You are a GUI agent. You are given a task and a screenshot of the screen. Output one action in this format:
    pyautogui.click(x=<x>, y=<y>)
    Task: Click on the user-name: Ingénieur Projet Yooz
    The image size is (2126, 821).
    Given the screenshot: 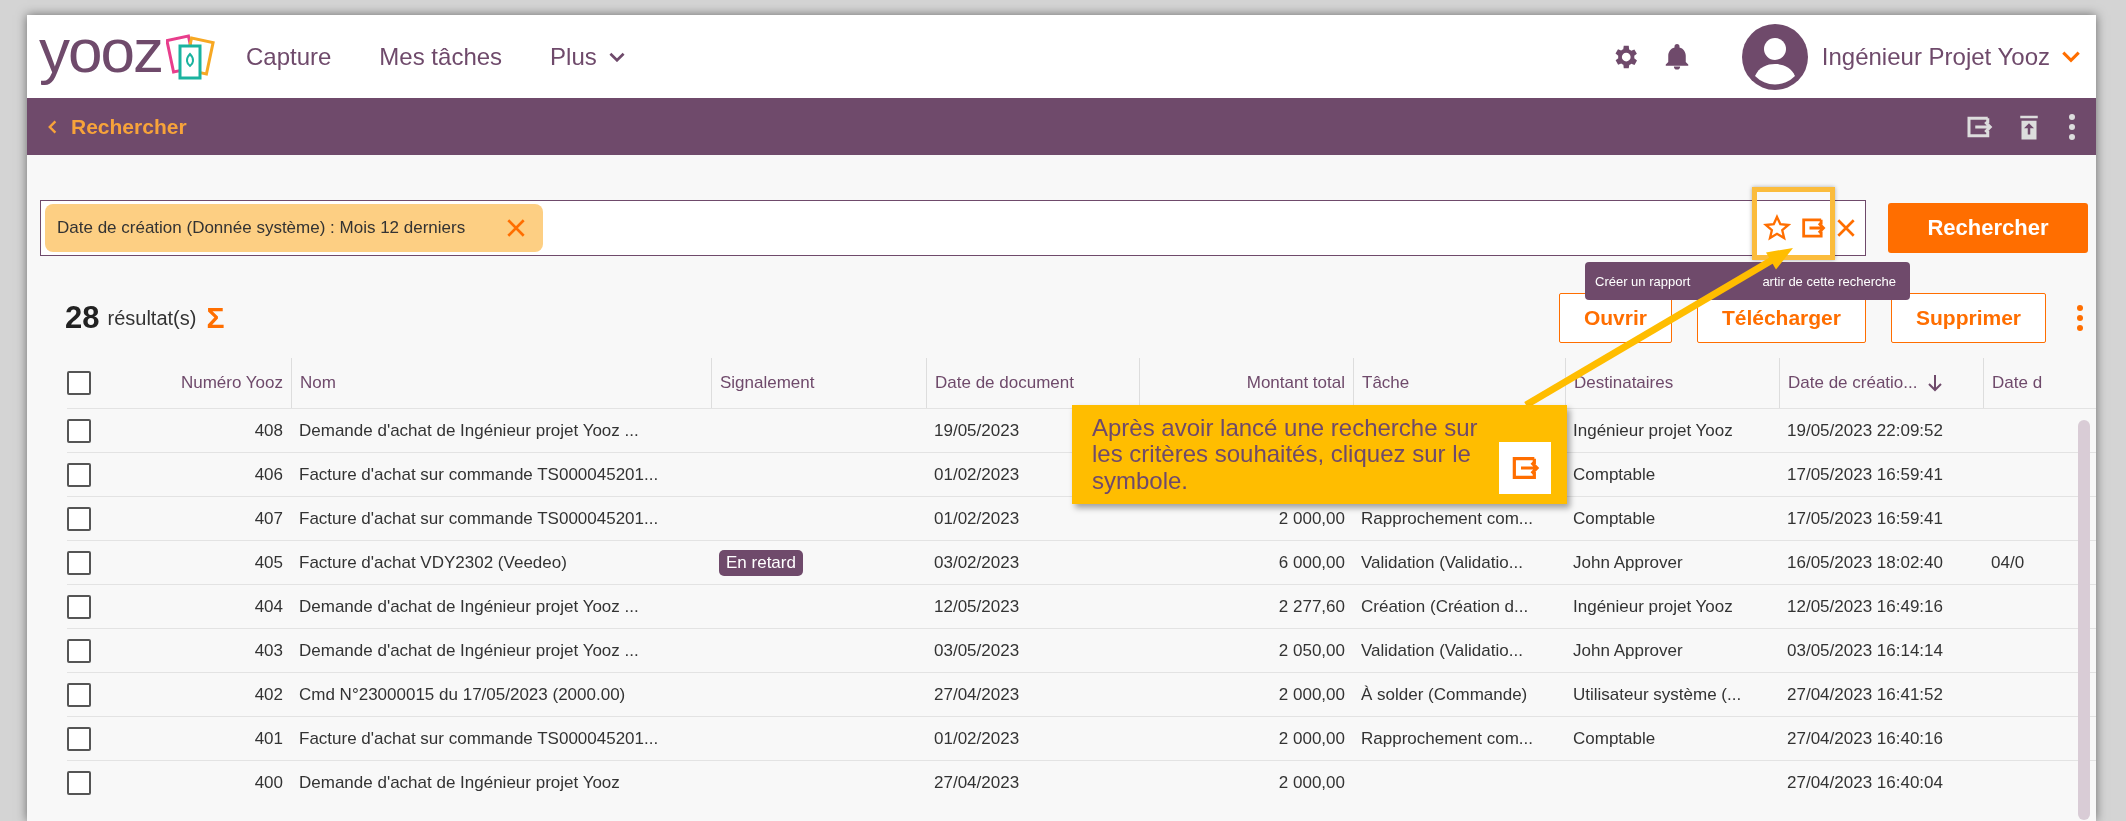 What is the action you would take?
    pyautogui.click(x=1935, y=56)
    